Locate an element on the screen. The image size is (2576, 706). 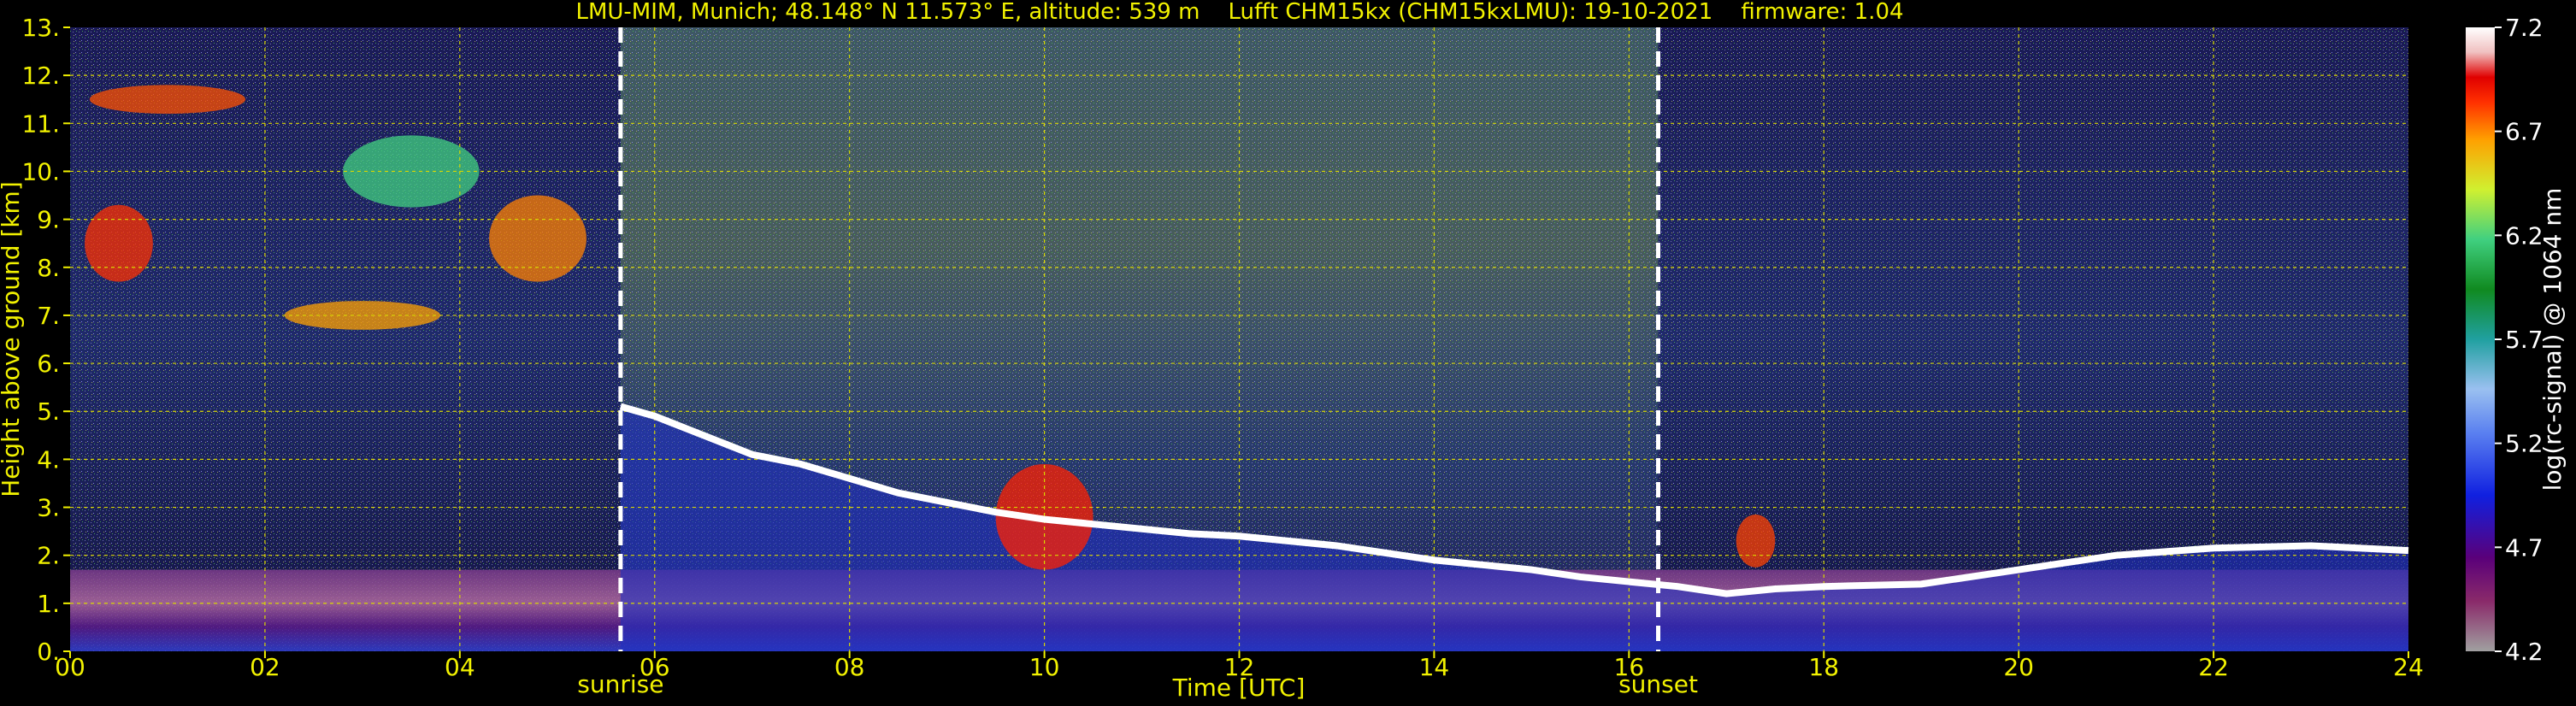
colorbar-tick-label: 5.2 is located at coordinates (2524, 444).